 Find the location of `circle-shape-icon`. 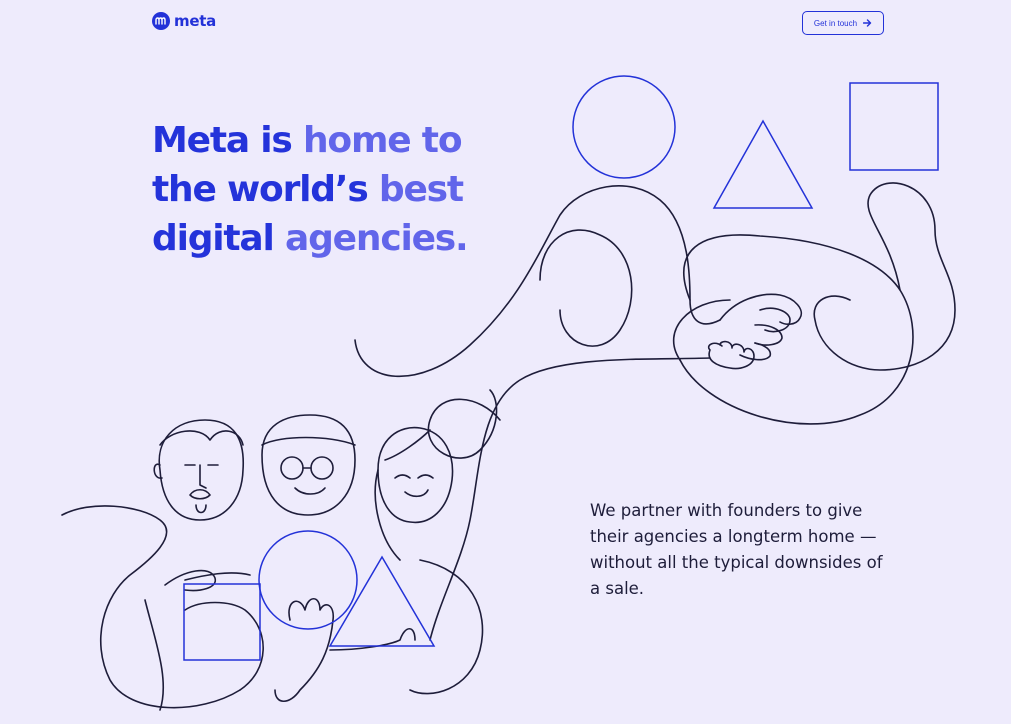

circle-shape-icon is located at coordinates (624, 127).